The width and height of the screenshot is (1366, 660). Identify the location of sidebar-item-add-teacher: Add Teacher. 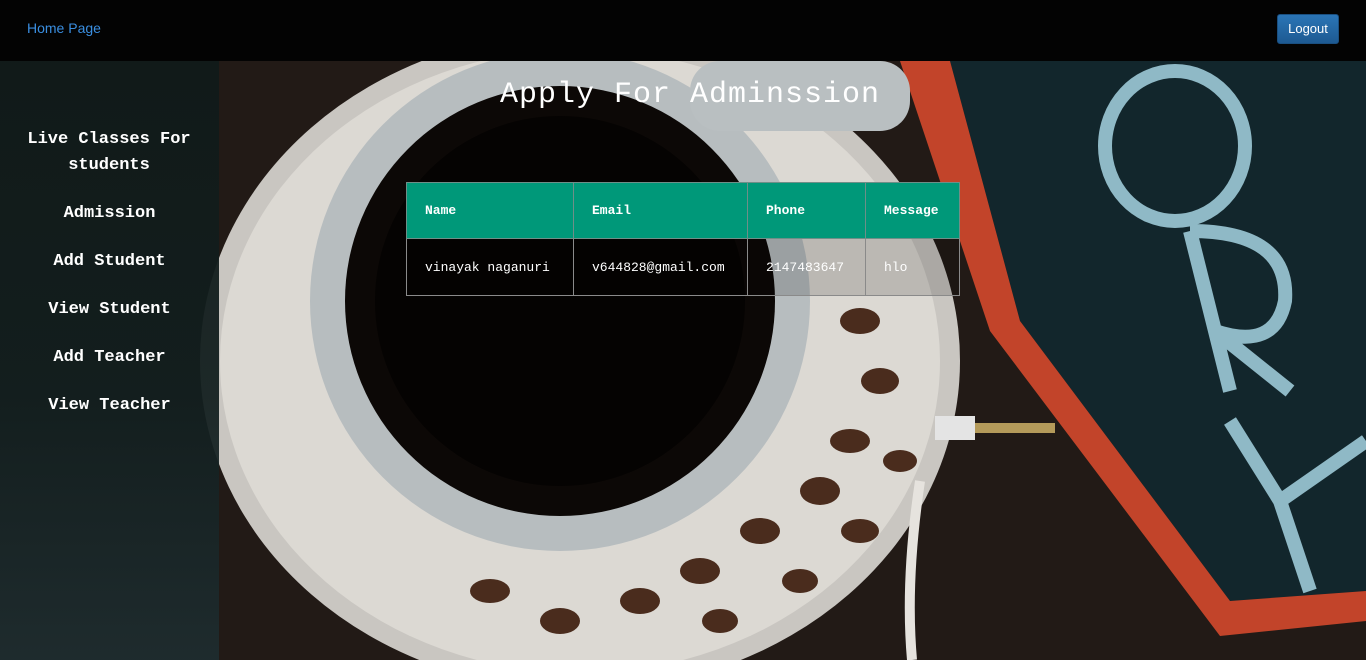
(109, 358).